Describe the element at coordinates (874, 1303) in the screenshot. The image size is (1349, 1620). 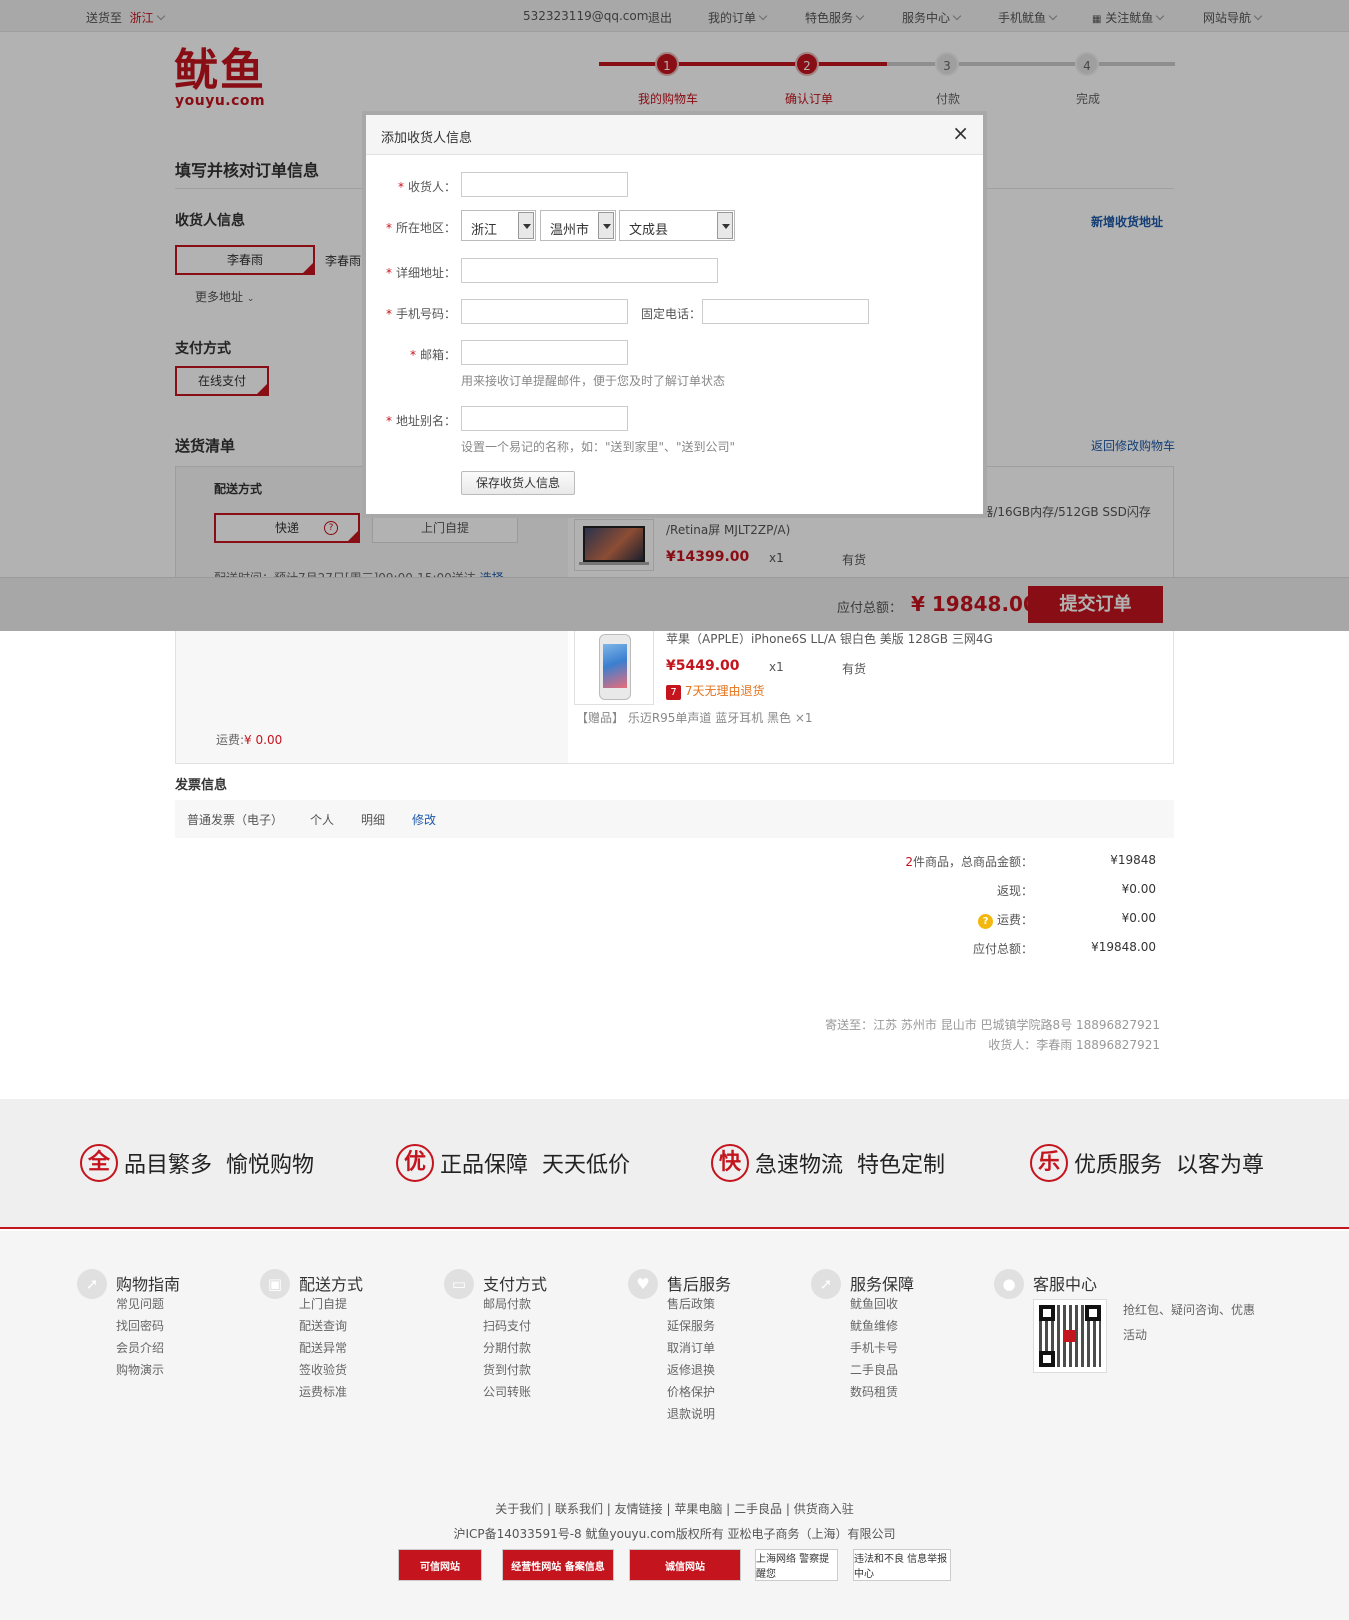
I see `help-link: 鱿鱼回收` at that location.